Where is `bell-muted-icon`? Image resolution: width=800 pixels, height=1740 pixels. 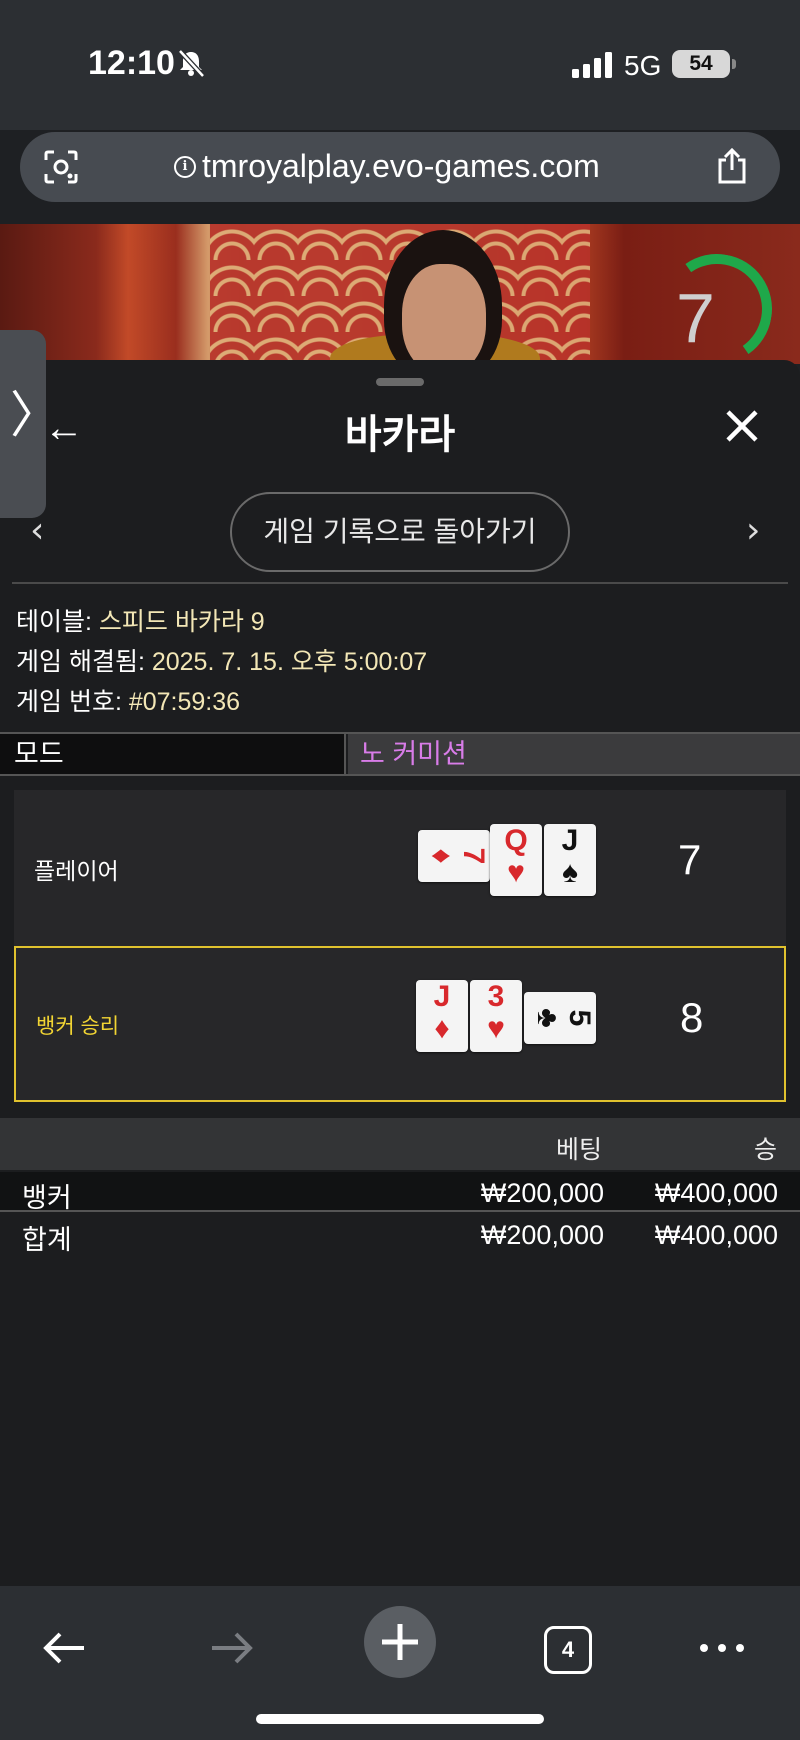 bell-muted-icon is located at coordinates (191, 63).